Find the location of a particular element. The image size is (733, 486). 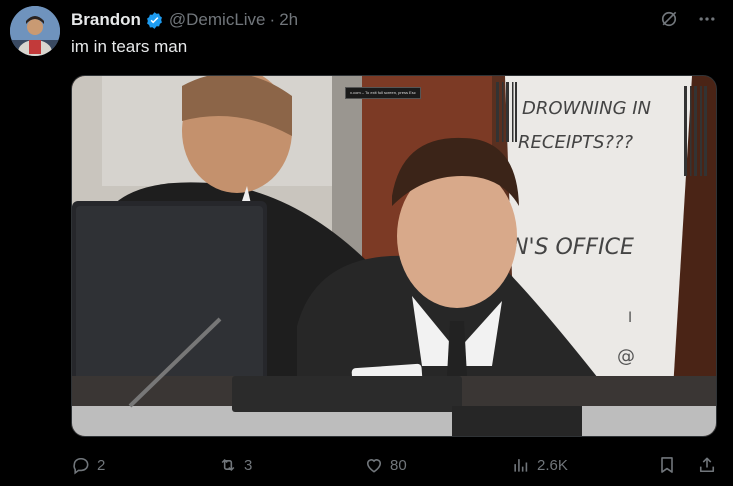

reply-button: 2 is located at coordinates (88, 465).